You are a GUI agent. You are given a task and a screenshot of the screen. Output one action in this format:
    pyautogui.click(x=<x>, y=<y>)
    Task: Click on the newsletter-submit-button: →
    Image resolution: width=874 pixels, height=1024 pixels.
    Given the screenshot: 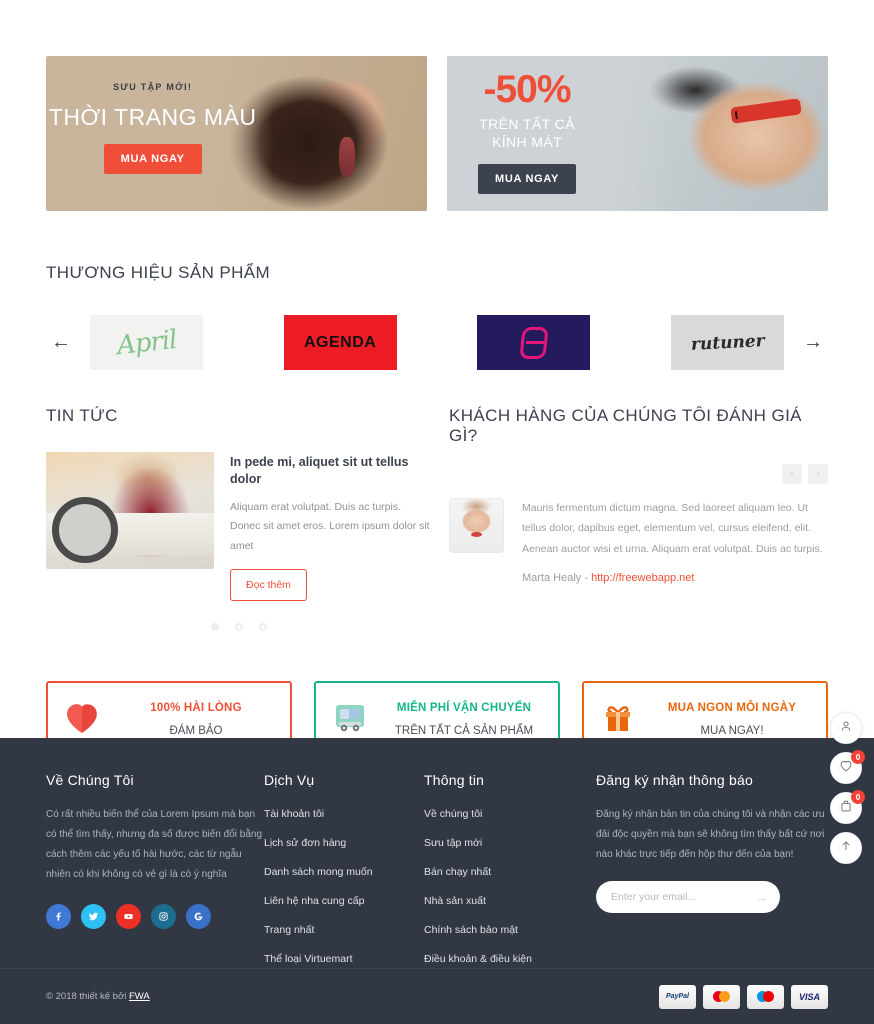 What is the action you would take?
    pyautogui.click(x=761, y=897)
    